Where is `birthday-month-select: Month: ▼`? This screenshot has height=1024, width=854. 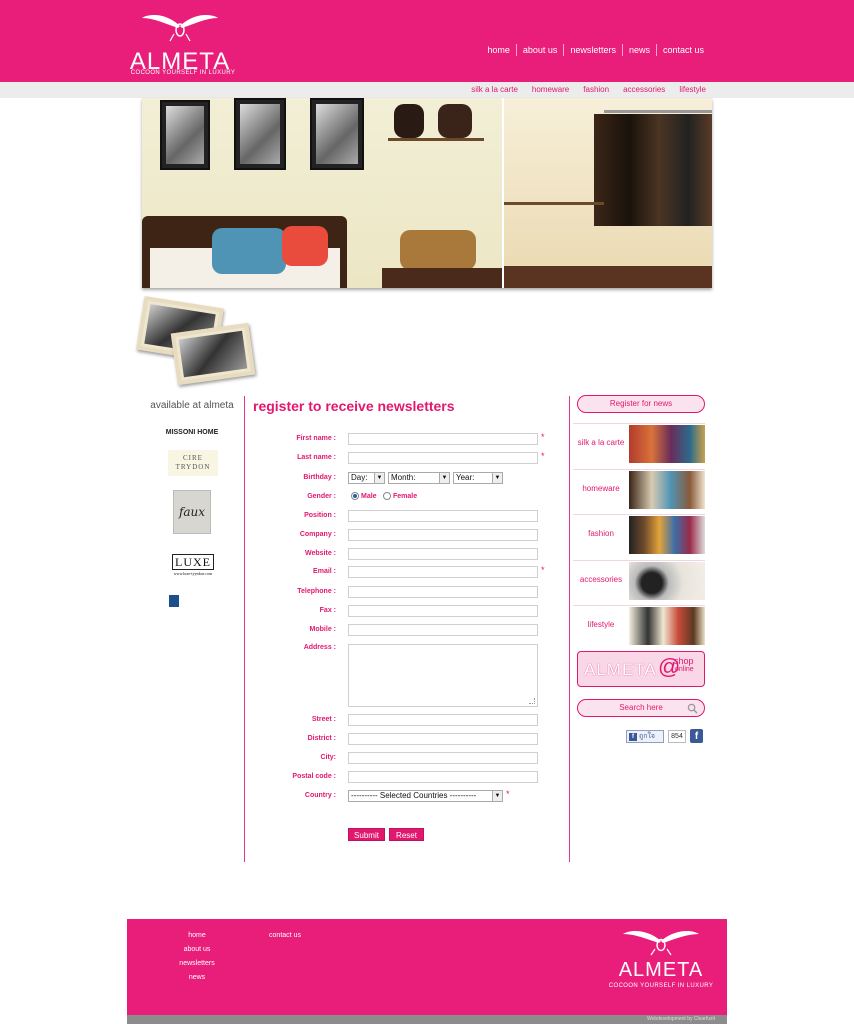
birthday-month-select: Month: ▼ is located at coordinates (419, 478).